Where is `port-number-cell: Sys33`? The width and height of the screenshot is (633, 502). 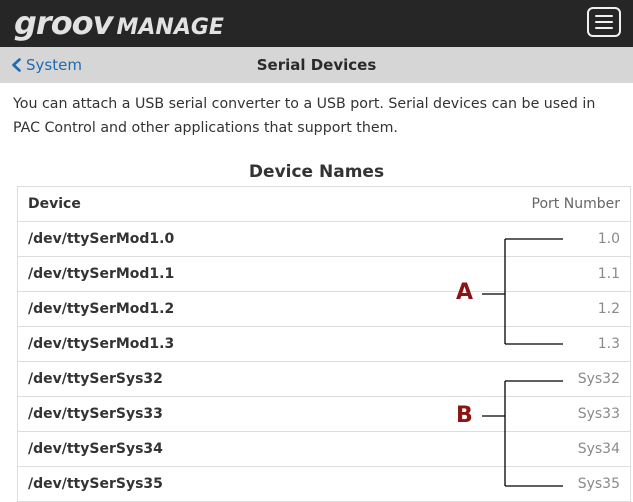
port-number-cell: Sys33 is located at coordinates (524, 414).